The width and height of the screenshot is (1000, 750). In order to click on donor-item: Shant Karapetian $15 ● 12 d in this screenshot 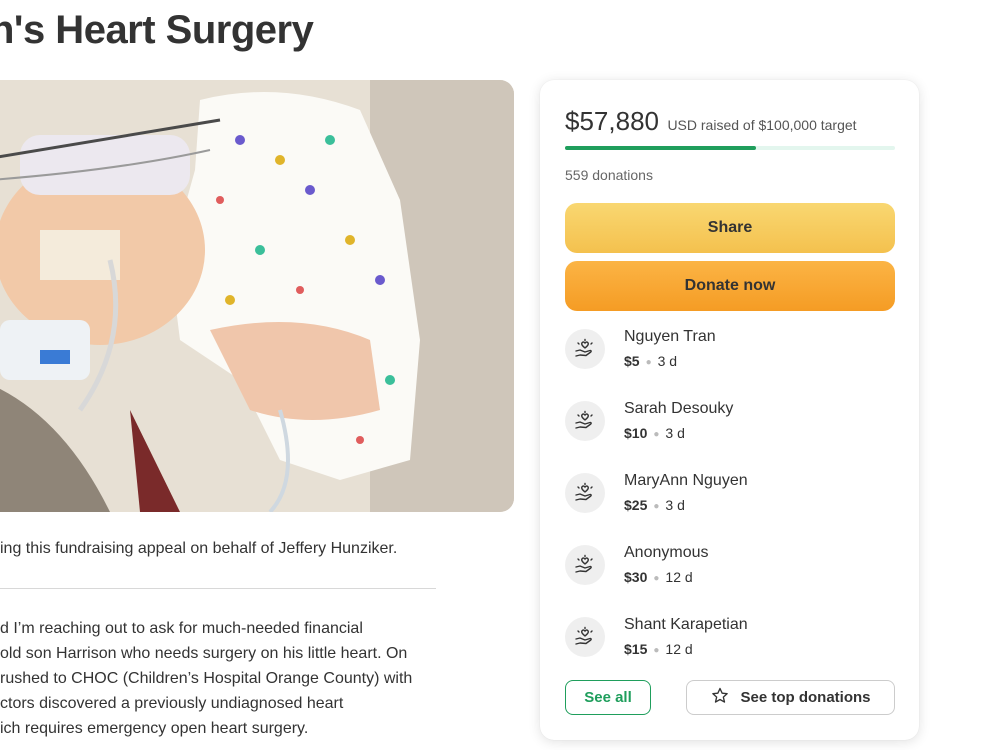, I will do `click(730, 641)`.